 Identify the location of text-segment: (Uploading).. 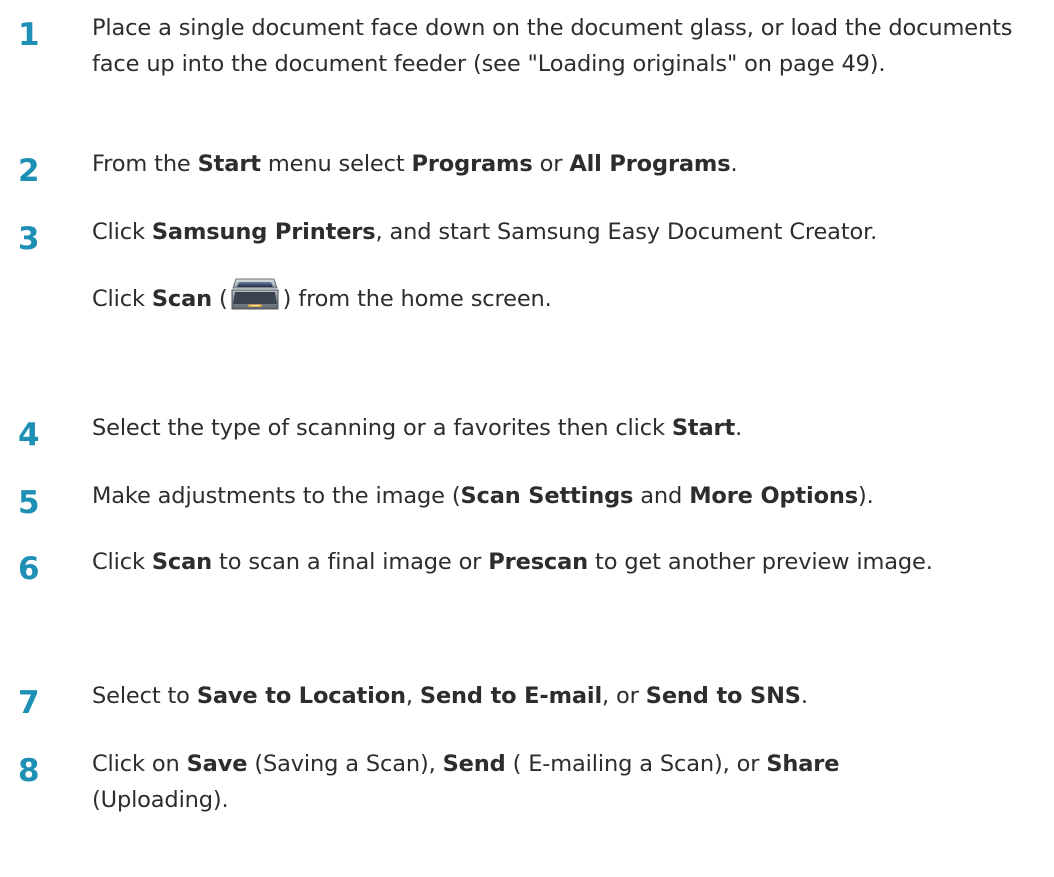
(160, 800).